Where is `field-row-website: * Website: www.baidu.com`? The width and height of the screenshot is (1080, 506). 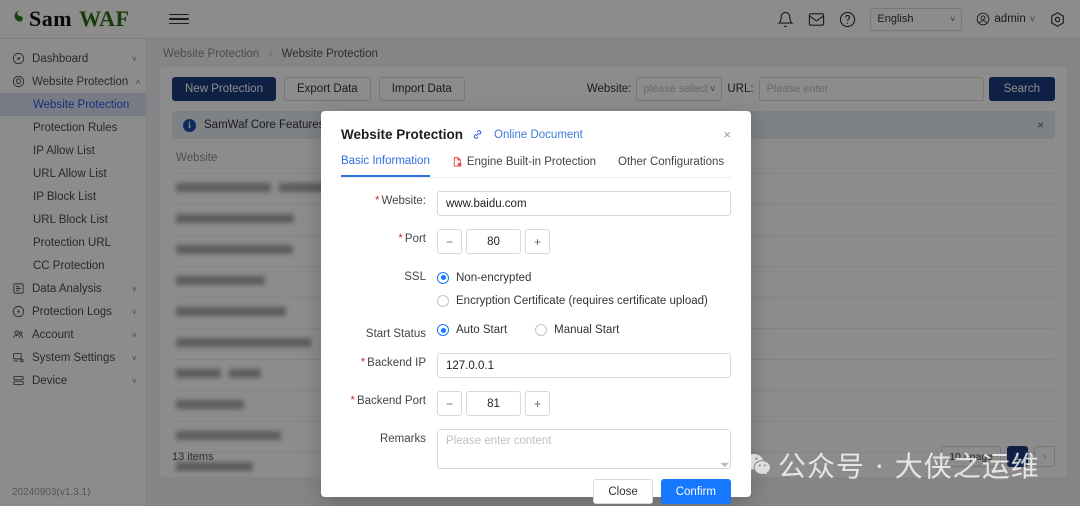
field-row-website: * Website: www.baidu.com is located at coordinates (536, 203).